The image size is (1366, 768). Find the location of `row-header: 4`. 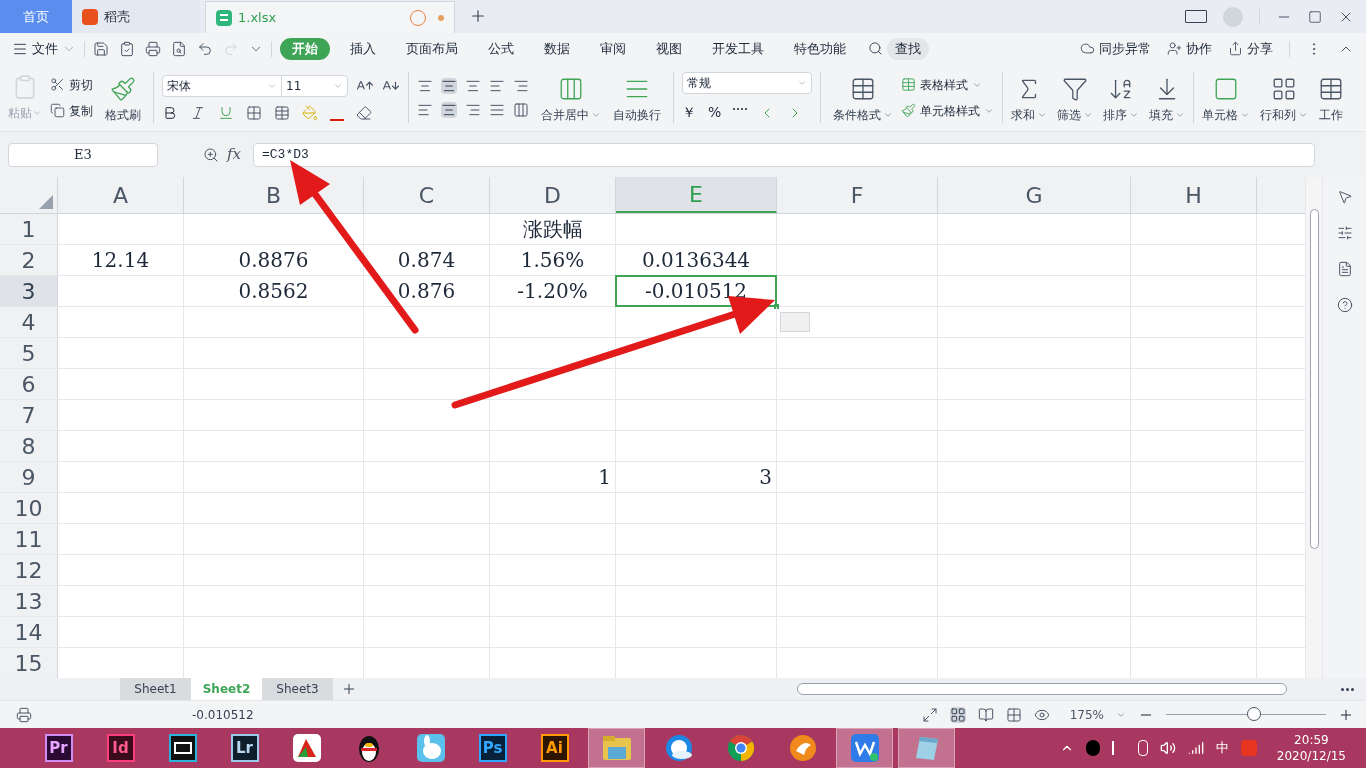

row-header: 4 is located at coordinates (29, 322).